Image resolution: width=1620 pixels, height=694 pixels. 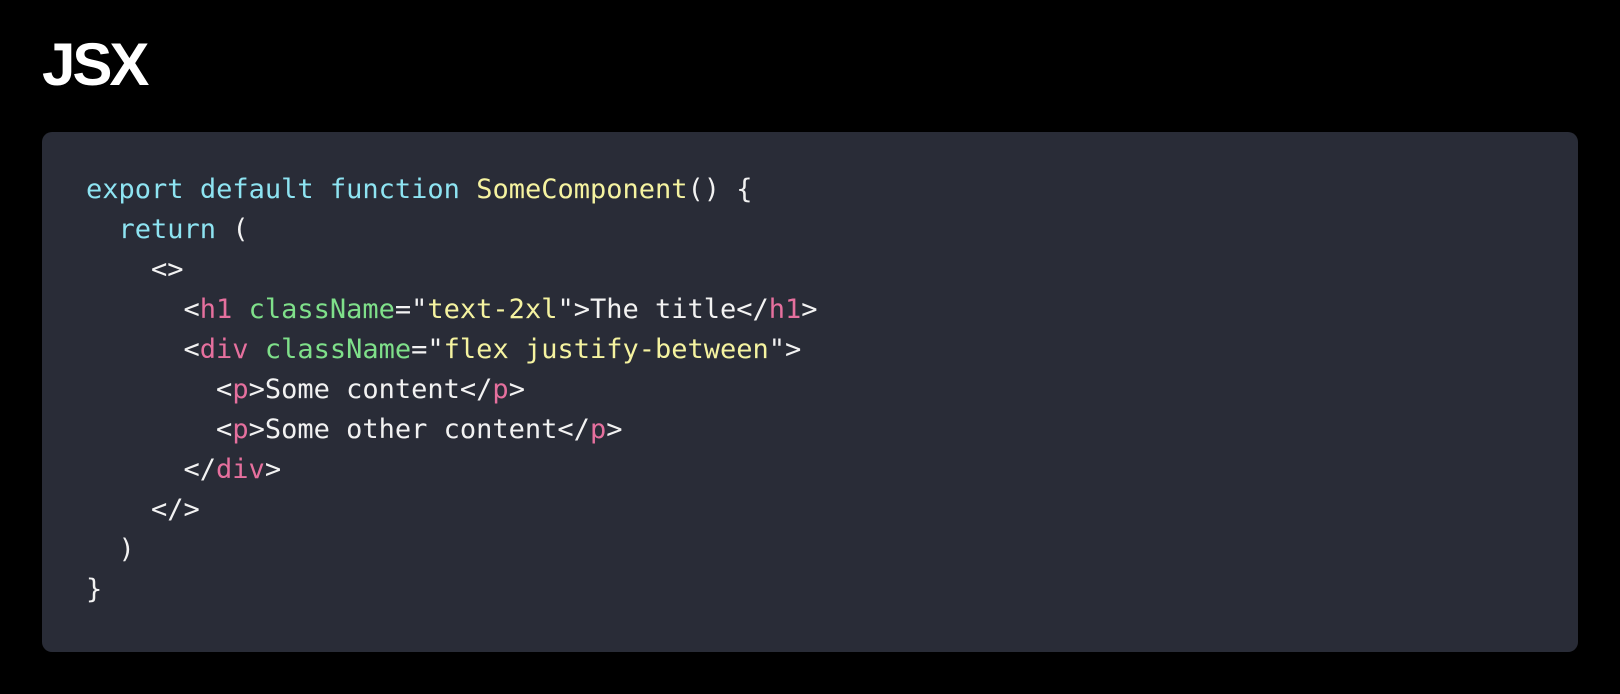 What do you see at coordinates (135, 269) in the screenshot?
I see `code-token-plain: <>` at bounding box center [135, 269].